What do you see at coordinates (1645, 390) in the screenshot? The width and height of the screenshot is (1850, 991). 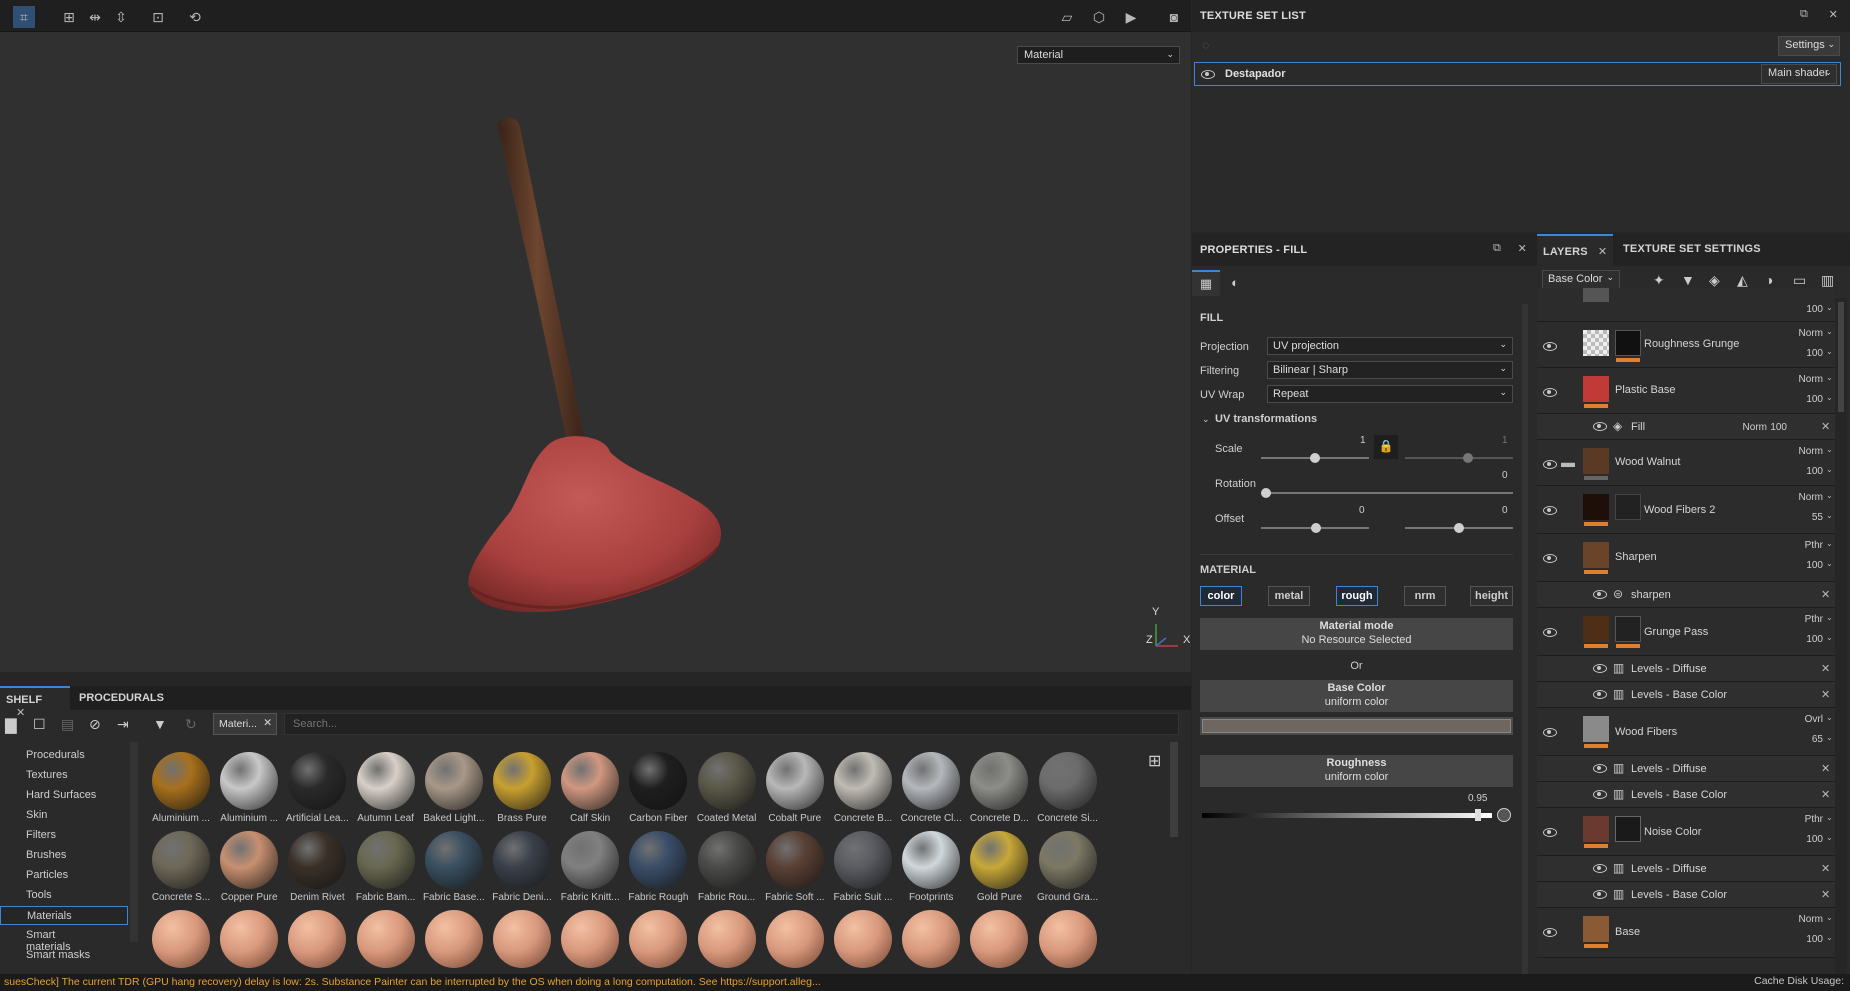 I see `layer-name: Plastic Base` at bounding box center [1645, 390].